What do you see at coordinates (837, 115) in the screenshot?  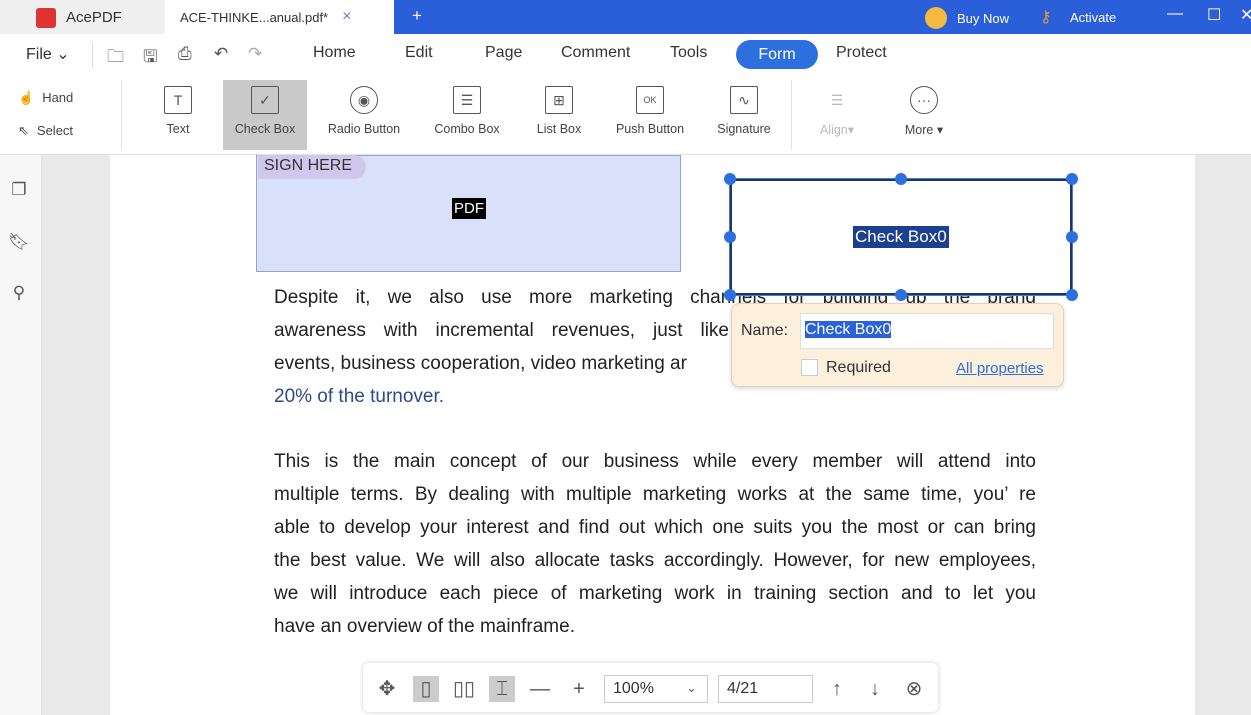 I see `align-button: ☰ Align▾` at bounding box center [837, 115].